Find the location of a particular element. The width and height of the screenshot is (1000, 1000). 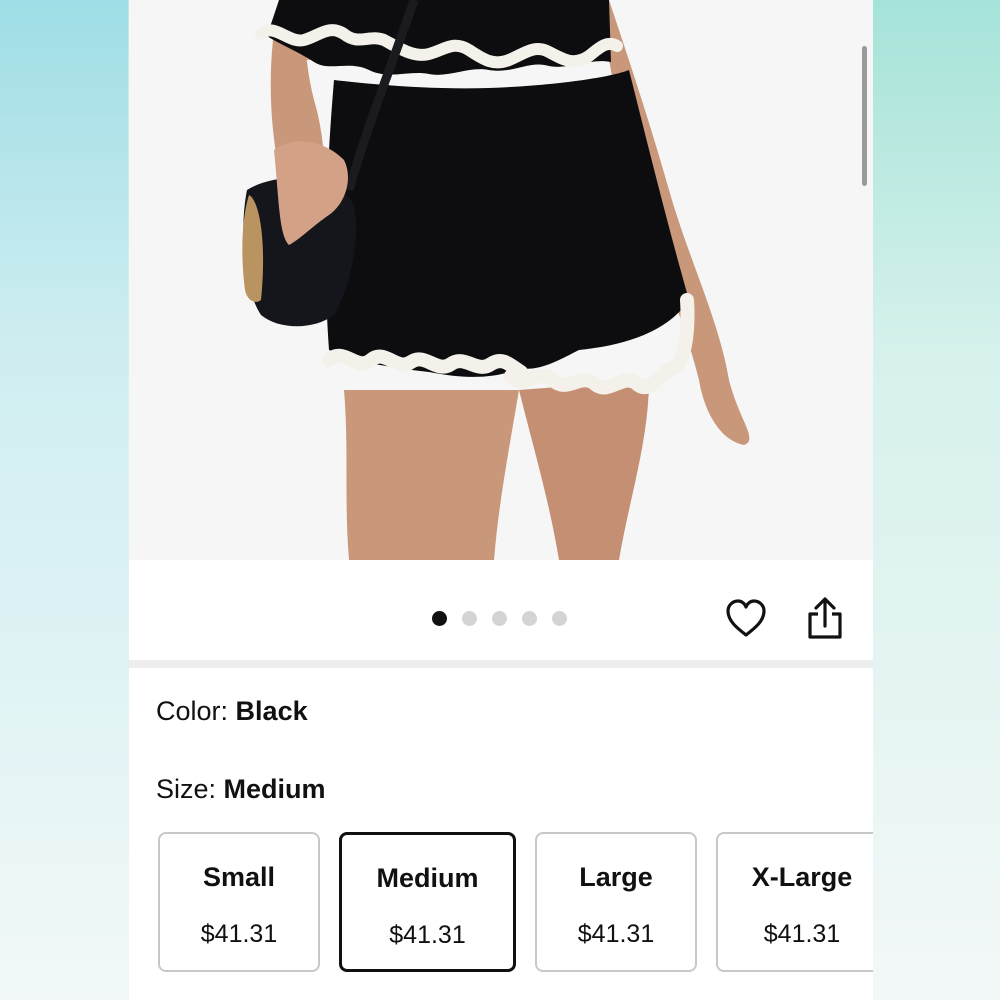

size-option-name: X-Large is located at coordinates (802, 877).